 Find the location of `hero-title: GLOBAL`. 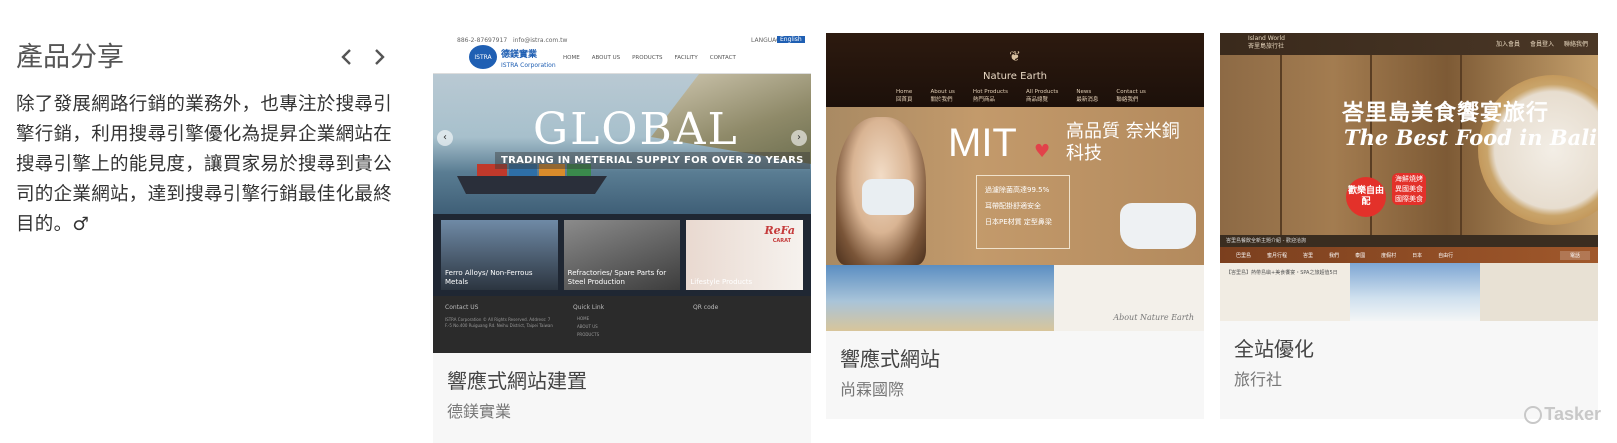

hero-title: GLOBAL is located at coordinates (636, 129).